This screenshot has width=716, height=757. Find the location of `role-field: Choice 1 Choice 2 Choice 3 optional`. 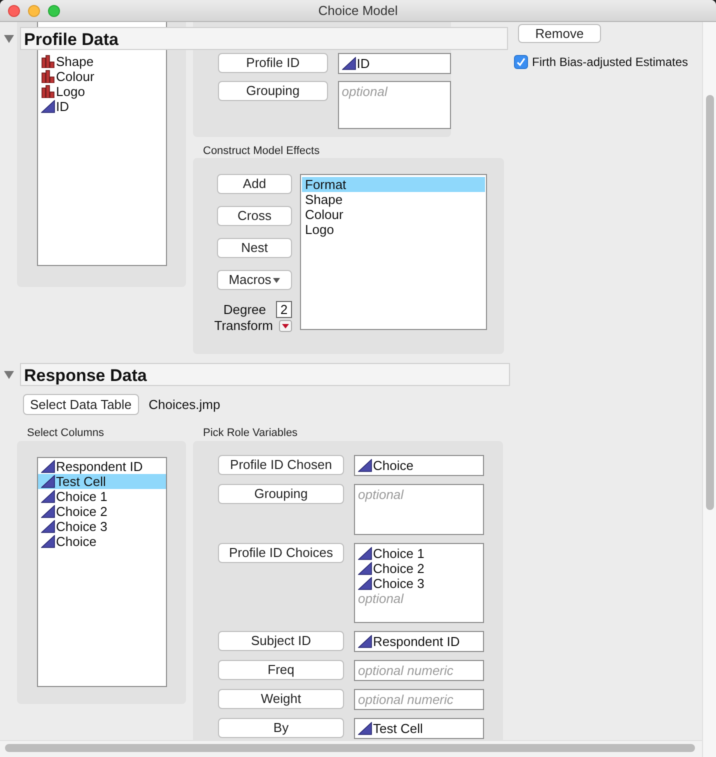

role-field: Choice 1 Choice 2 Choice 3 optional is located at coordinates (419, 583).